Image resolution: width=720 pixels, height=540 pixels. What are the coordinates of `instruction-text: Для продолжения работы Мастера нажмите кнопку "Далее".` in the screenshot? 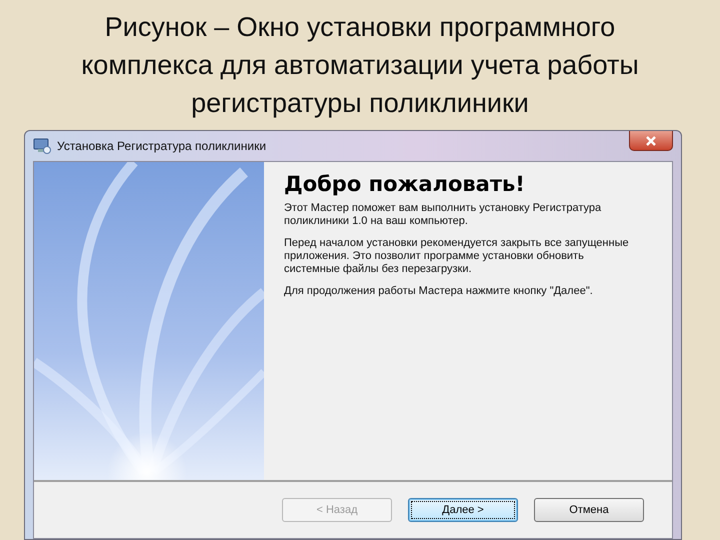 It's located at (439, 291).